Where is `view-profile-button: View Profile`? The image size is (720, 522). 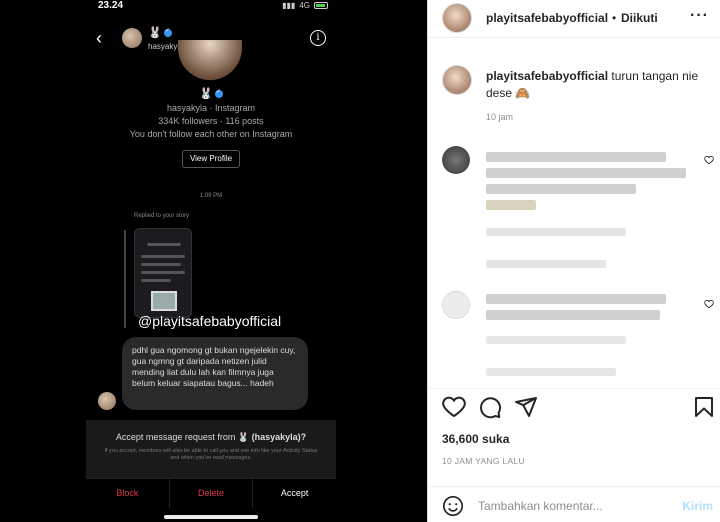
view-profile-button: View Profile is located at coordinates (211, 159).